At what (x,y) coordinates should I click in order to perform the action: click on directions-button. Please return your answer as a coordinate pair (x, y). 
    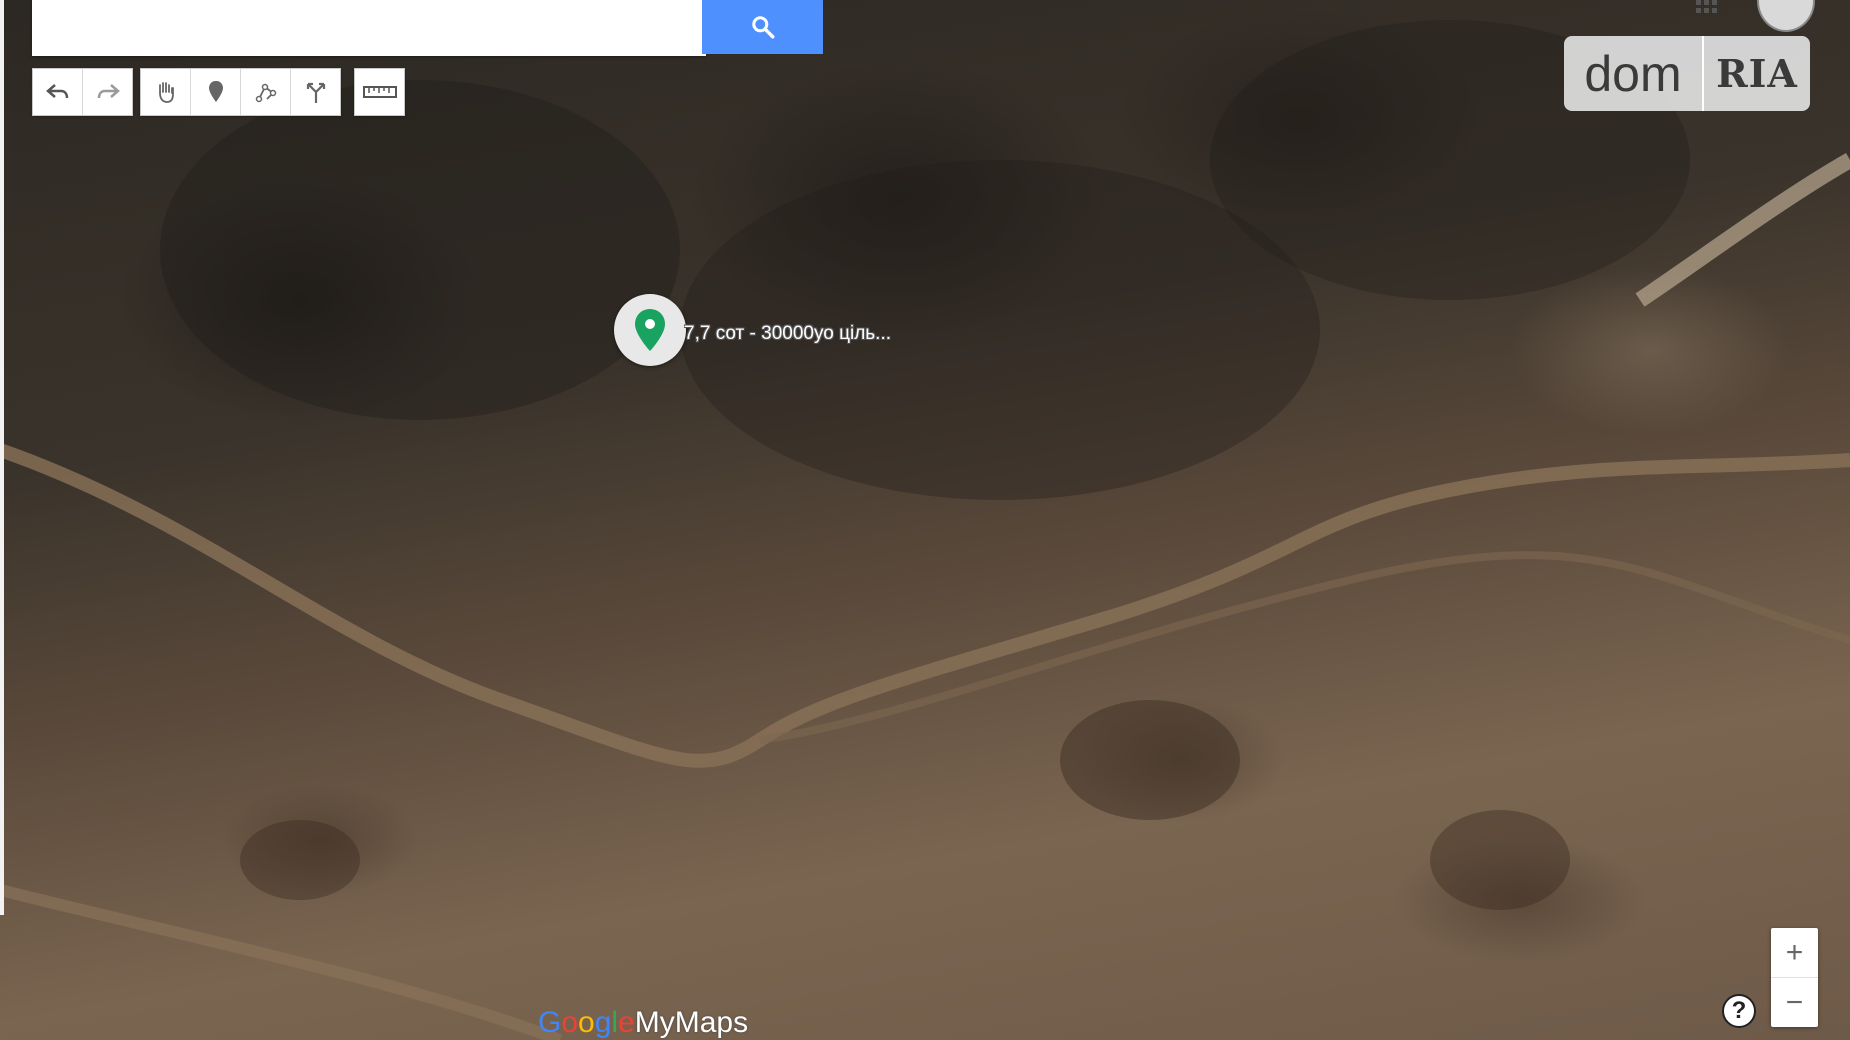
    Looking at the image, I should click on (315, 92).